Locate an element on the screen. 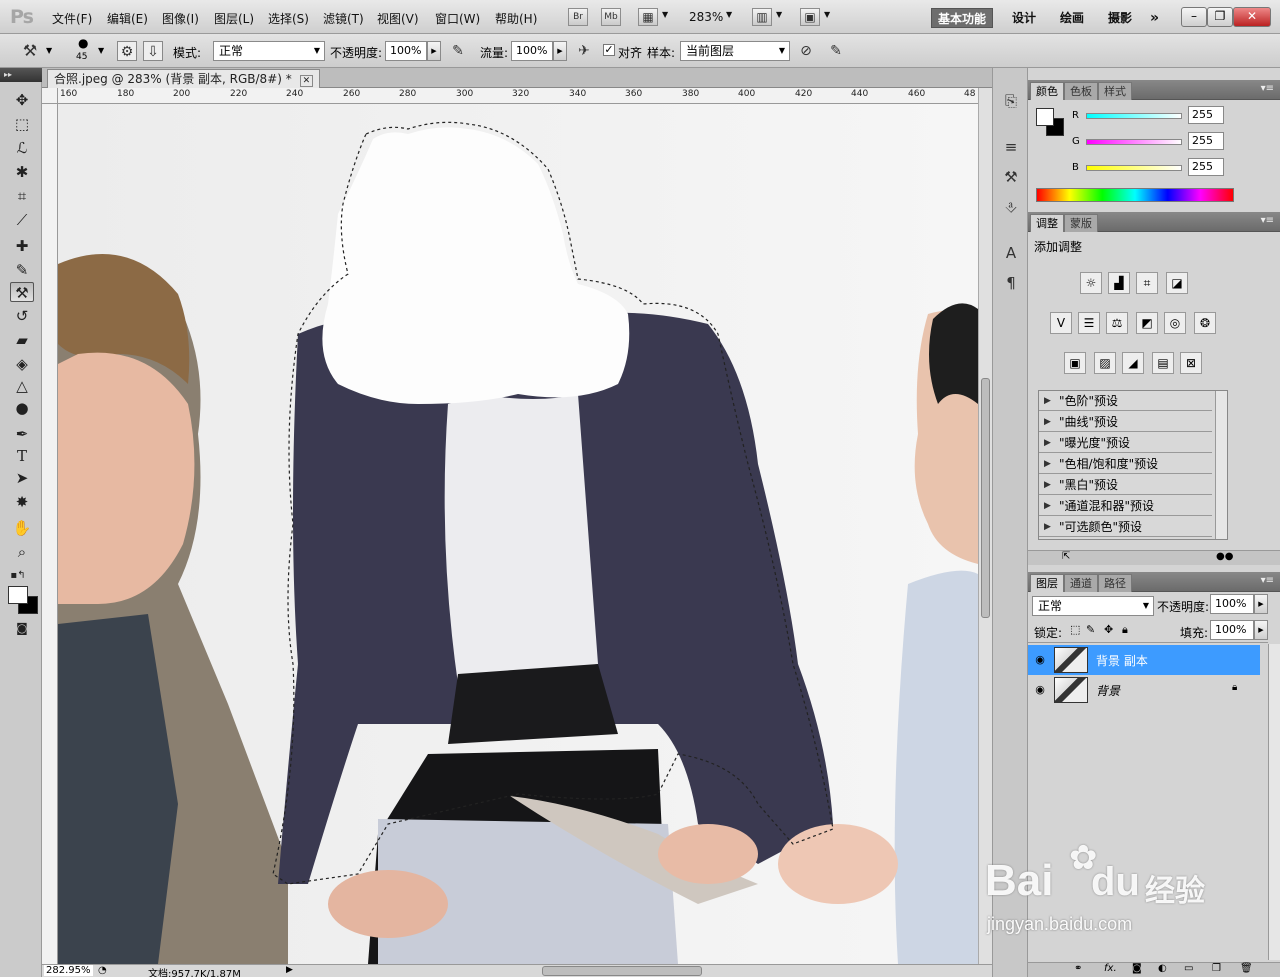 This screenshot has height=977, width=1280. levels-icon: ▟ is located at coordinates (1119, 283).